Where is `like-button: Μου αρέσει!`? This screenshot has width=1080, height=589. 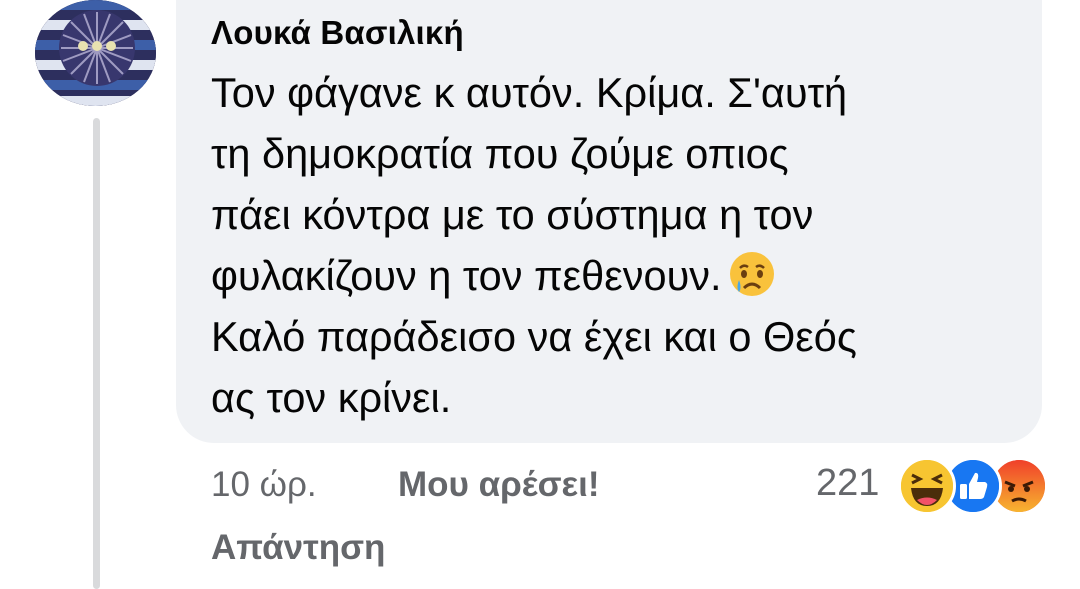
like-button: Μου αρέσει! is located at coordinates (499, 485).